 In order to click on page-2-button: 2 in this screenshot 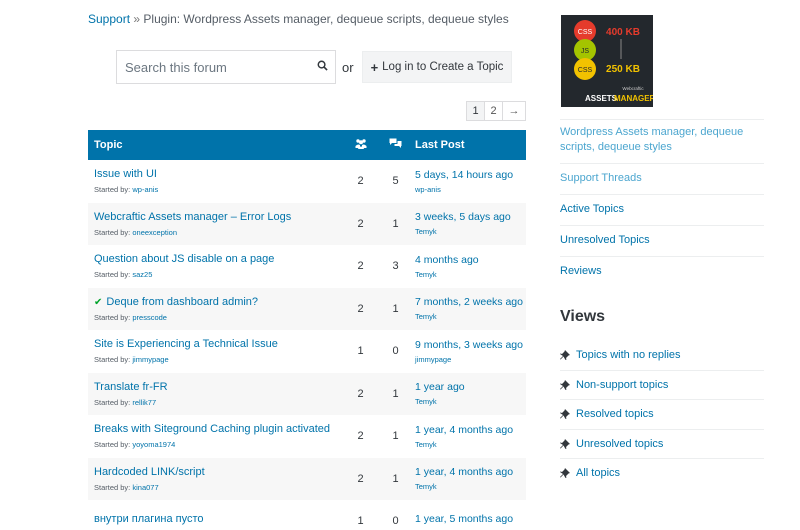, I will do `click(493, 111)`.